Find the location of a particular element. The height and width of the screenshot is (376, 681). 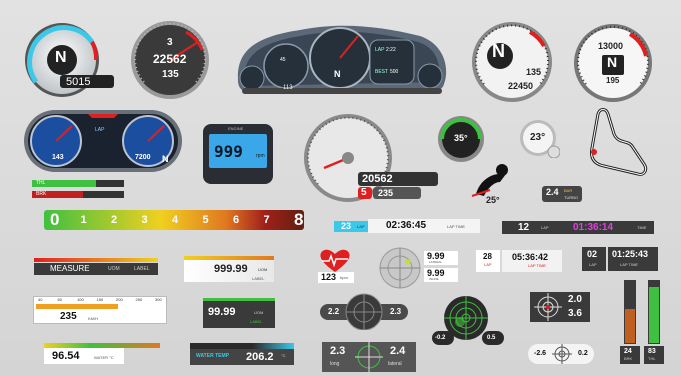

brk-label: BRK is located at coordinates (41, 194).